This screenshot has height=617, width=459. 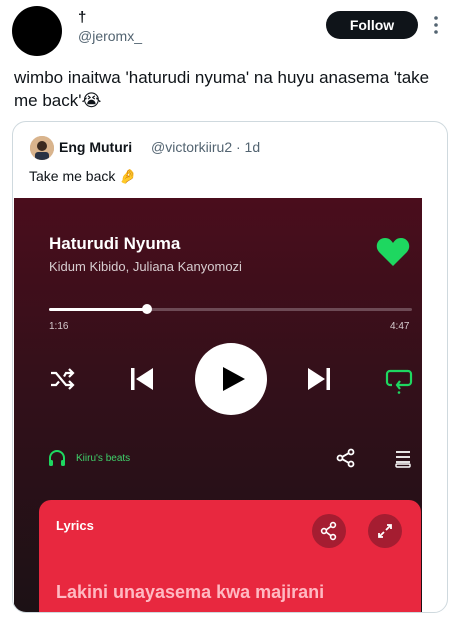 What do you see at coordinates (145, 266) in the screenshot?
I see `song-artists: Kidum Kibido, Juliana Kanyomozi` at bounding box center [145, 266].